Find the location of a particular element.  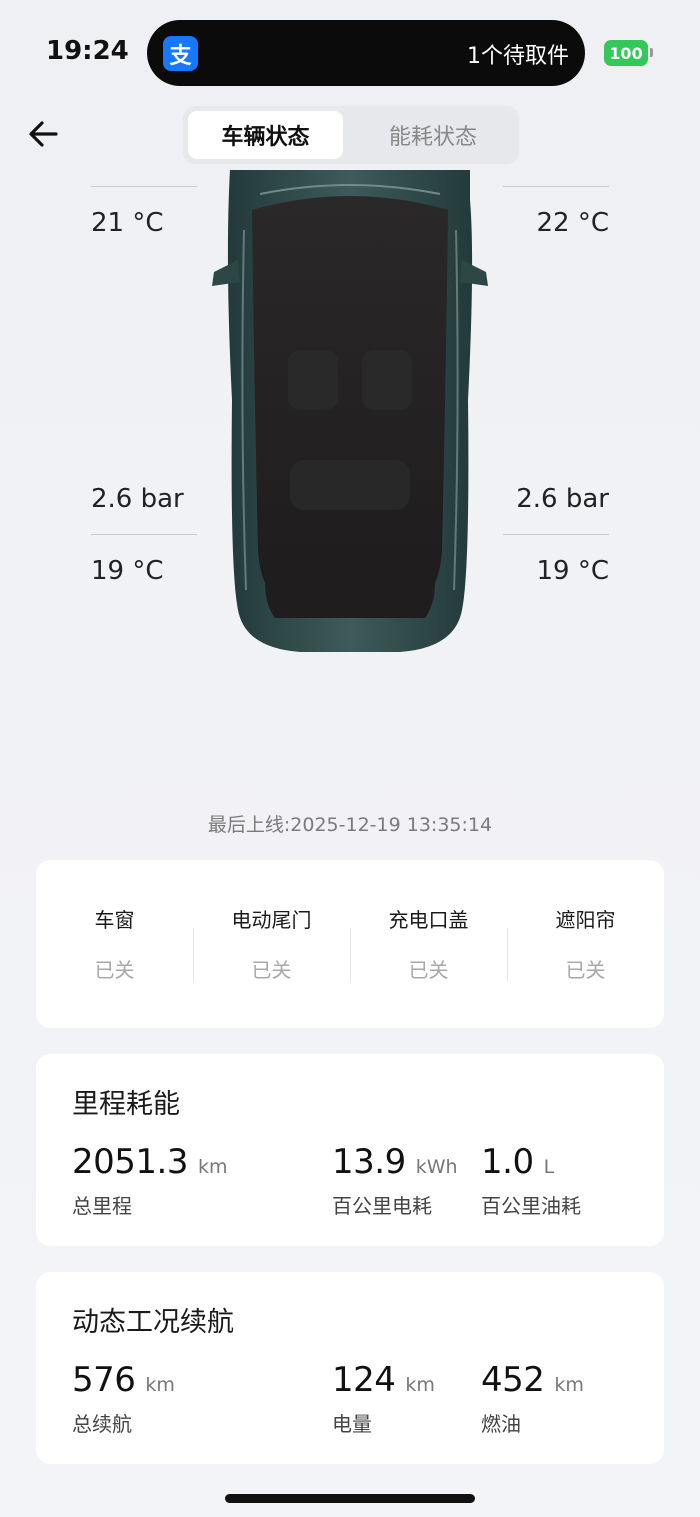

car-topview-image is located at coordinates (350, 411).